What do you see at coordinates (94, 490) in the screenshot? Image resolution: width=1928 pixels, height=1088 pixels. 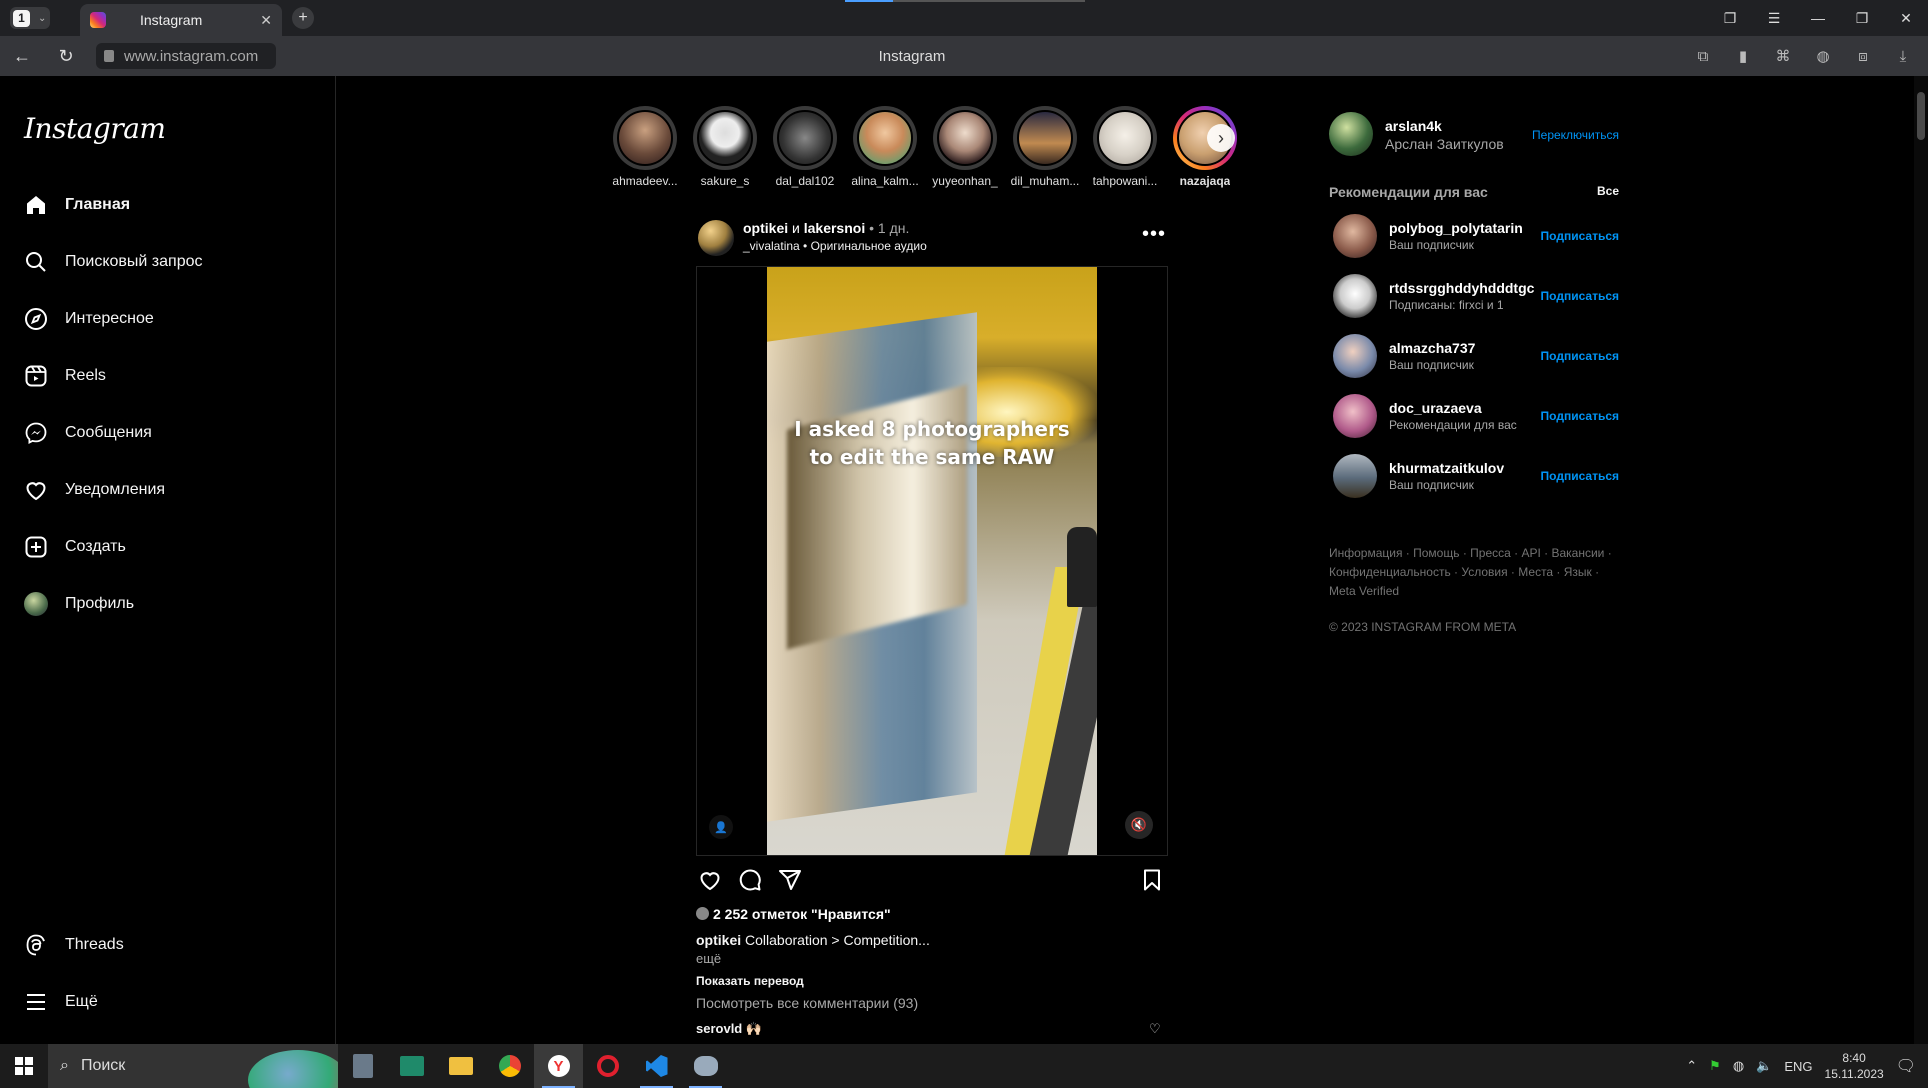 I see `nav-notifications: Уведомления` at bounding box center [94, 490].